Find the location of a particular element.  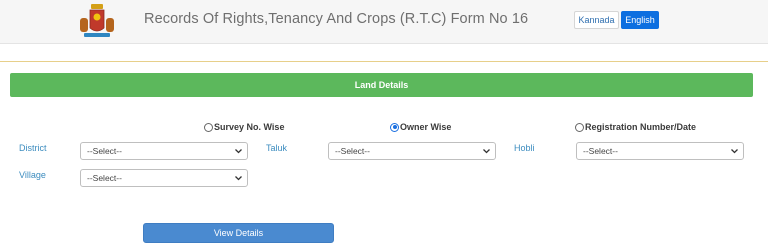

district-select-value: --Select-- is located at coordinates (104, 151).